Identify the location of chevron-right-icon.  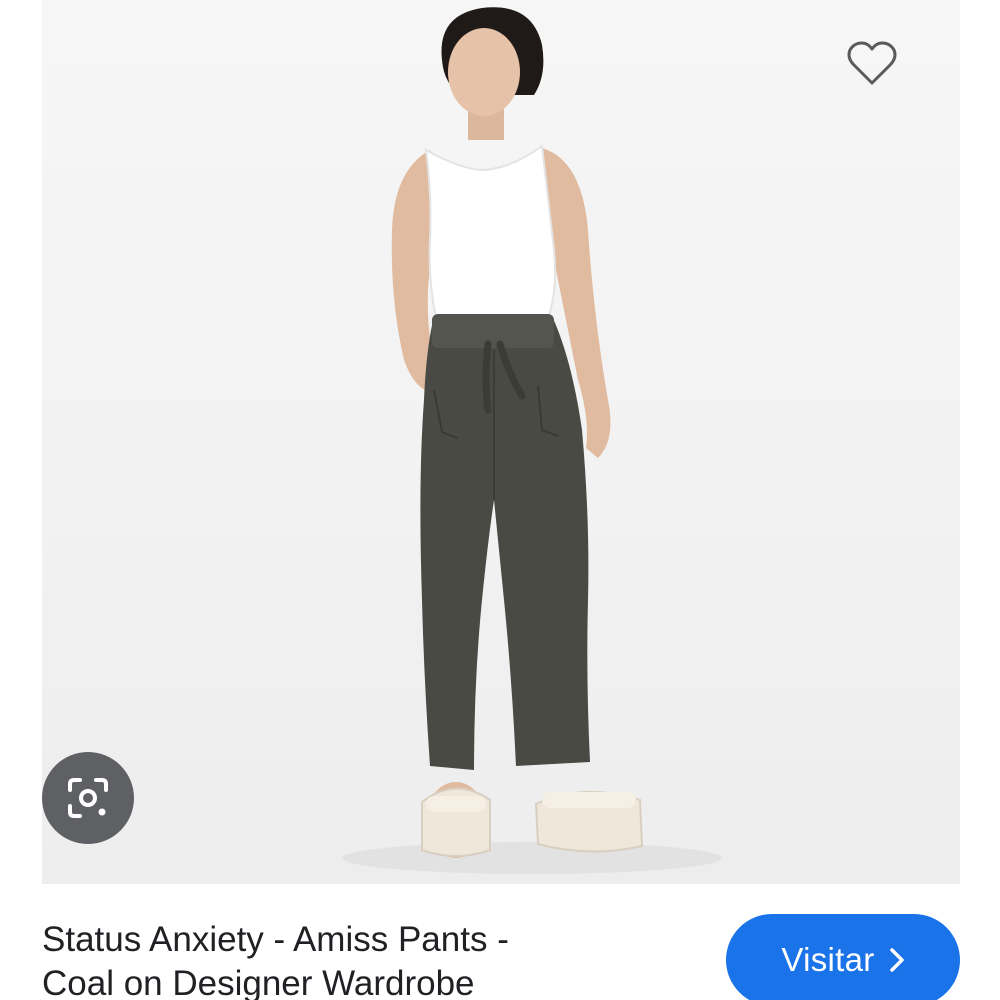
(896, 960).